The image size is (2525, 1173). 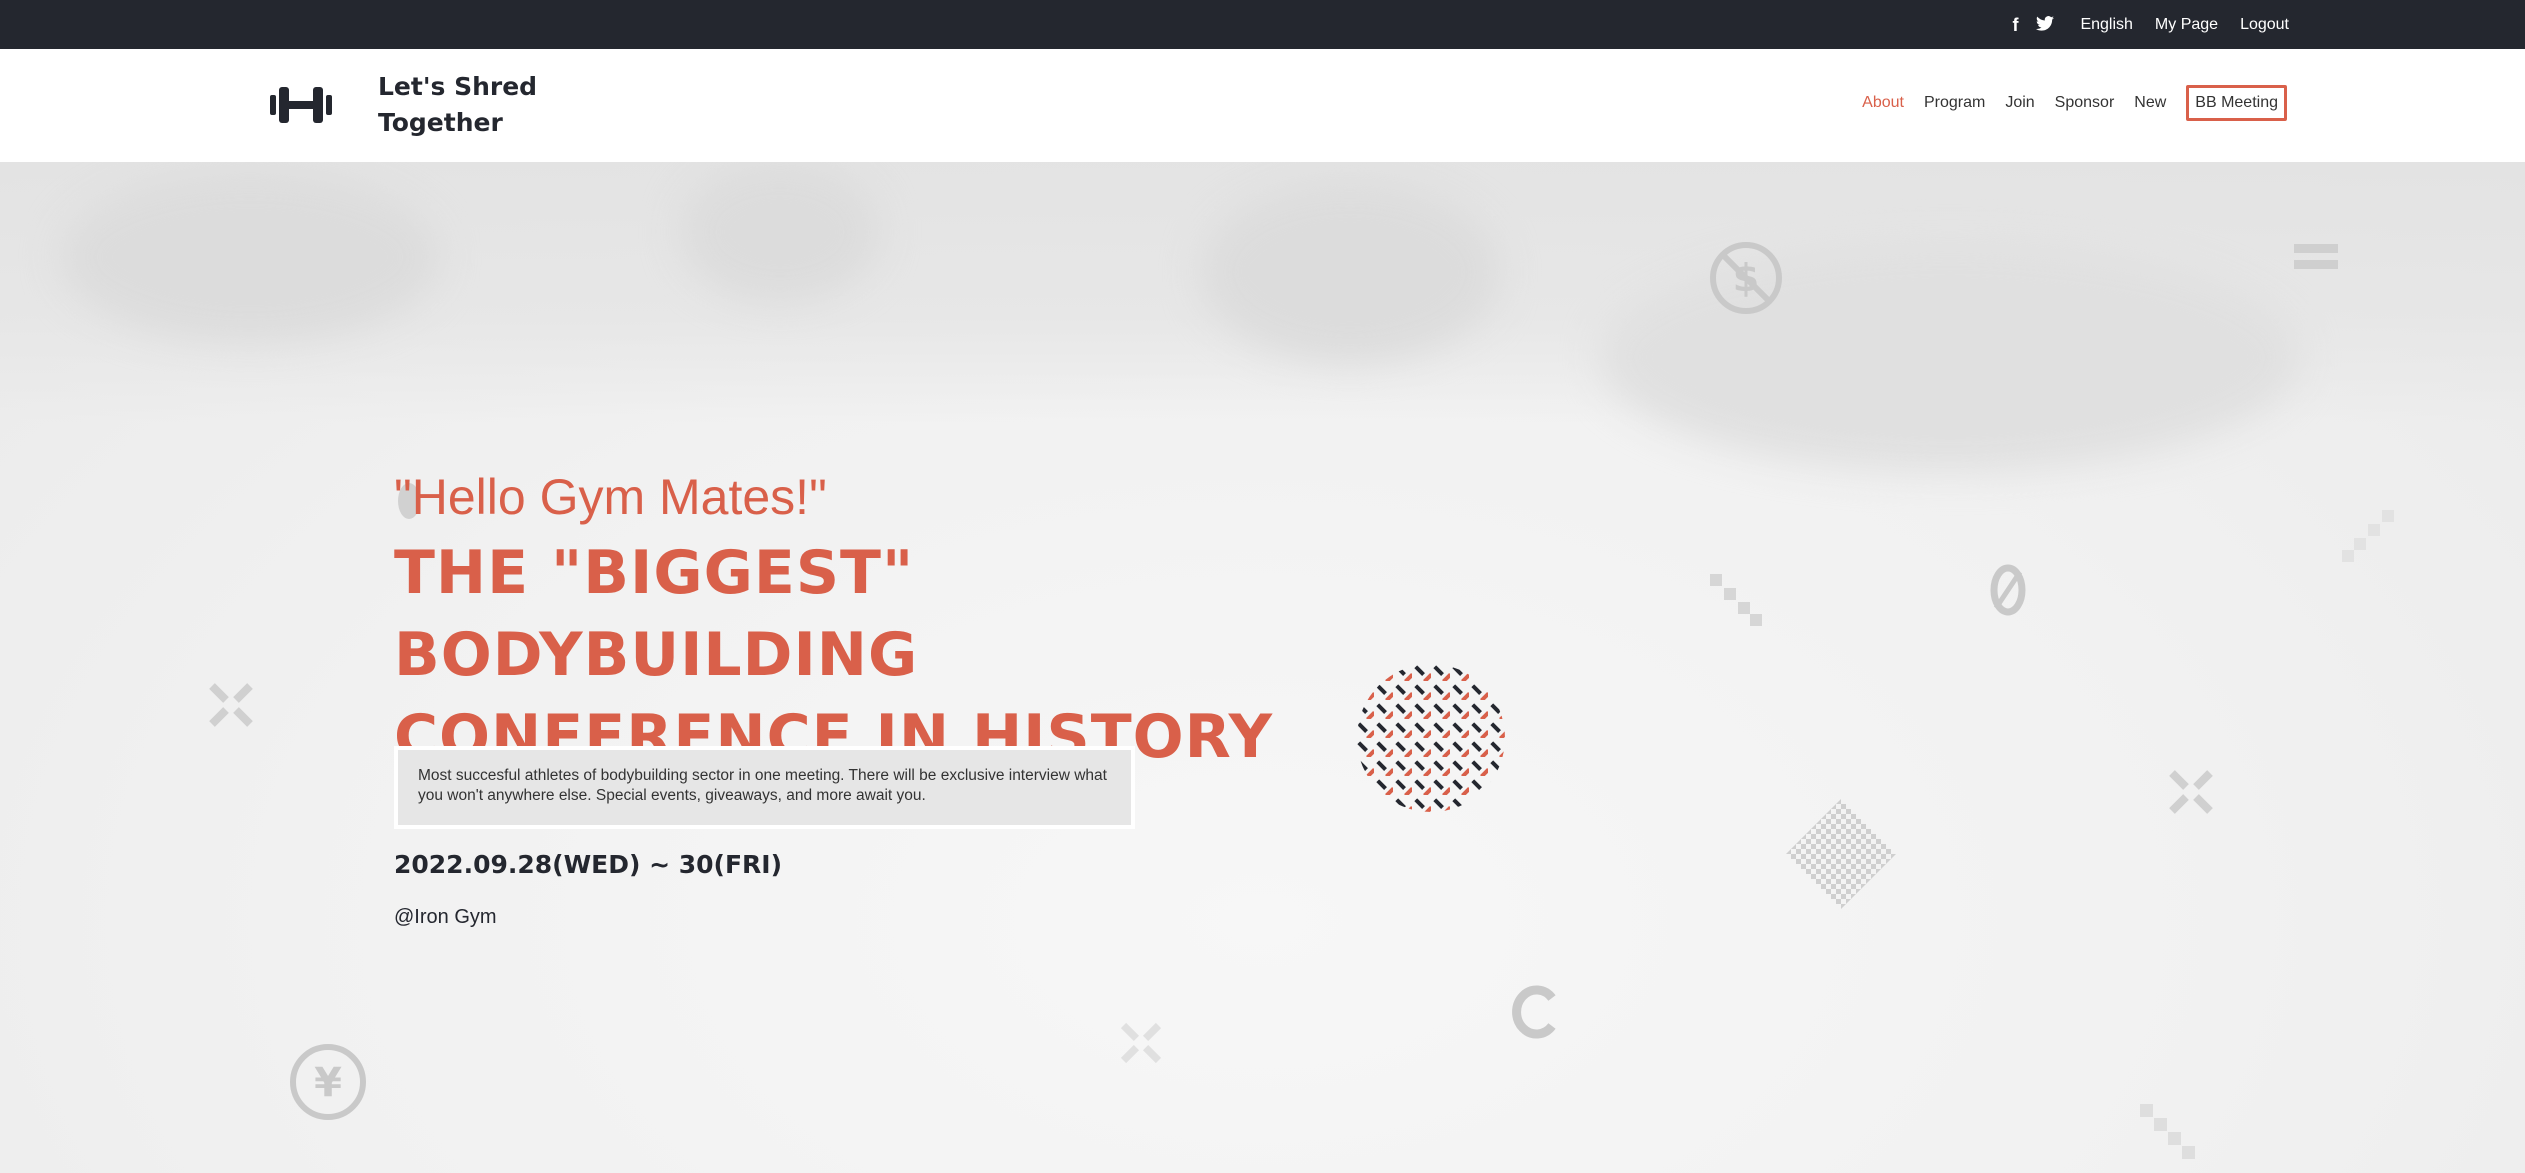 What do you see at coordinates (301, 105) in the screenshot?
I see `dumbbell-logo-icon` at bounding box center [301, 105].